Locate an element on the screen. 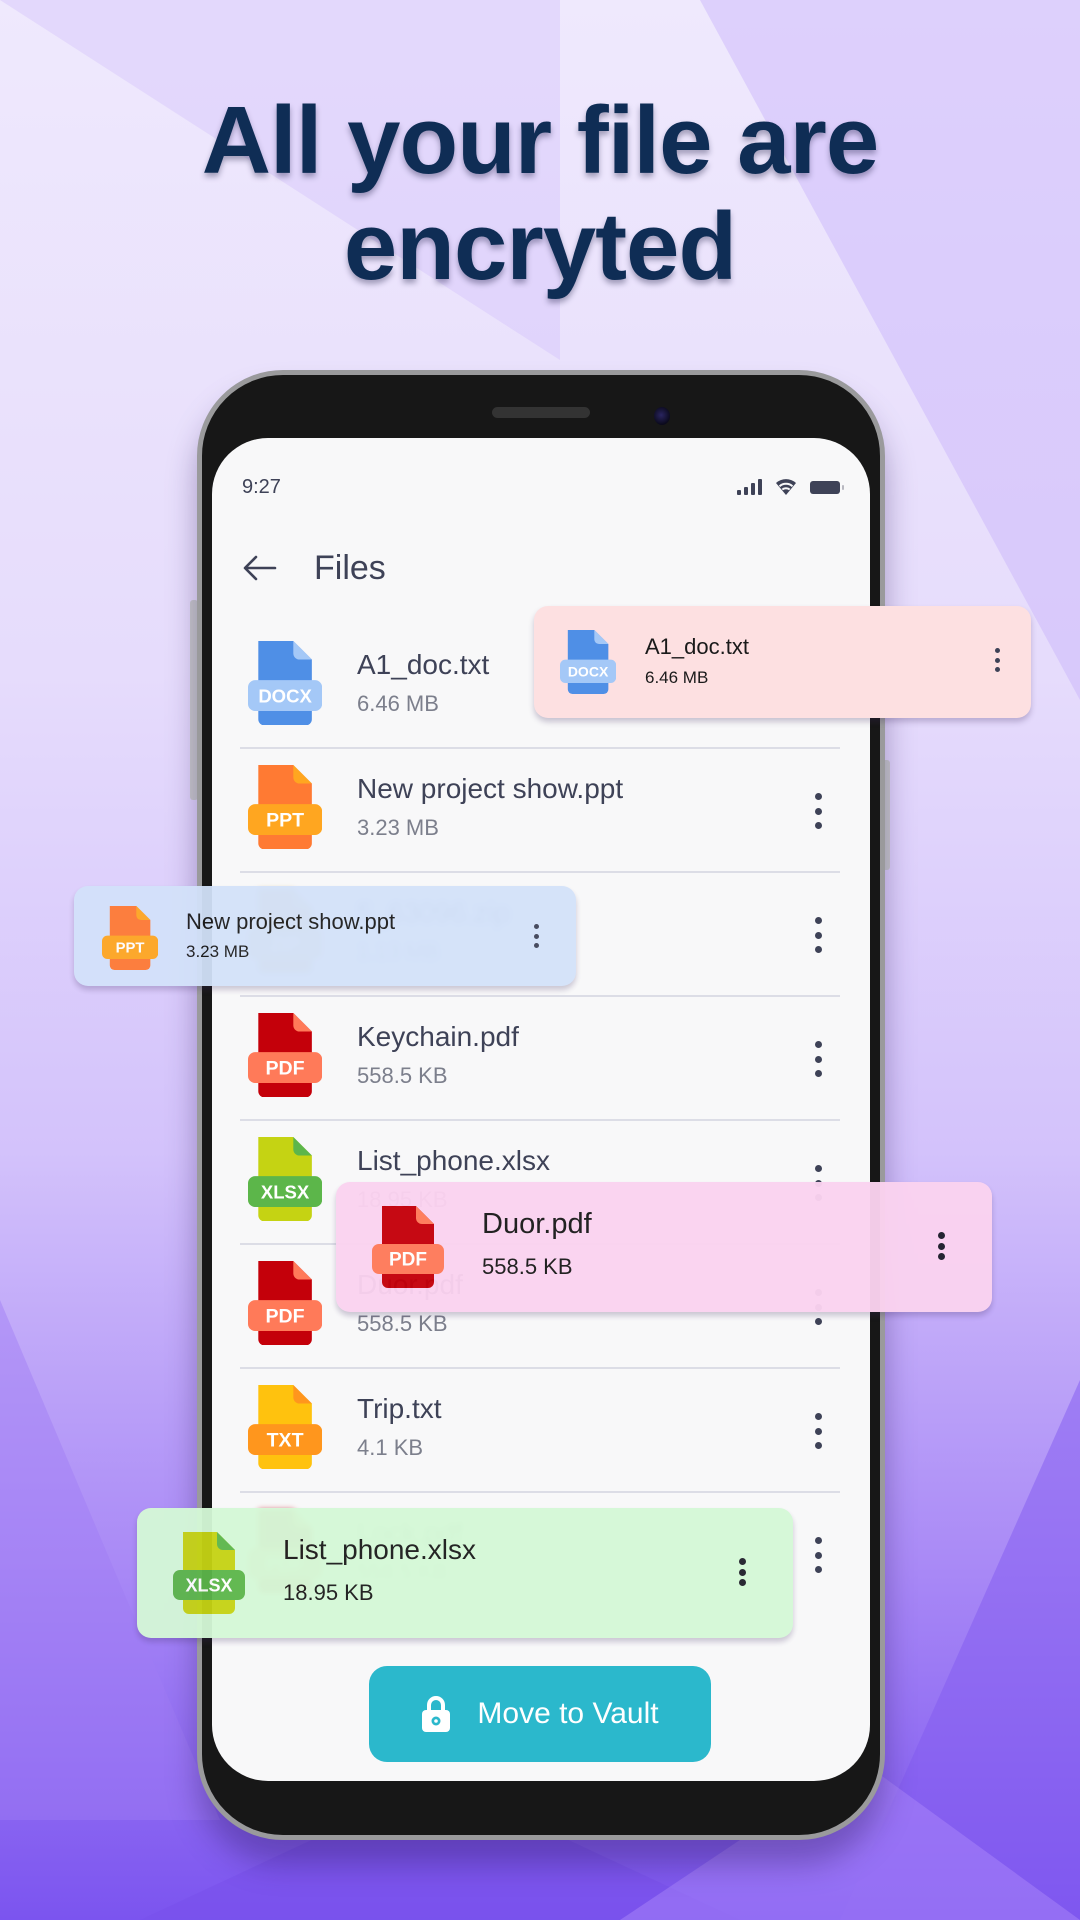 The height and width of the screenshot is (1920, 1080). phone-speaker is located at coordinates (541, 412).